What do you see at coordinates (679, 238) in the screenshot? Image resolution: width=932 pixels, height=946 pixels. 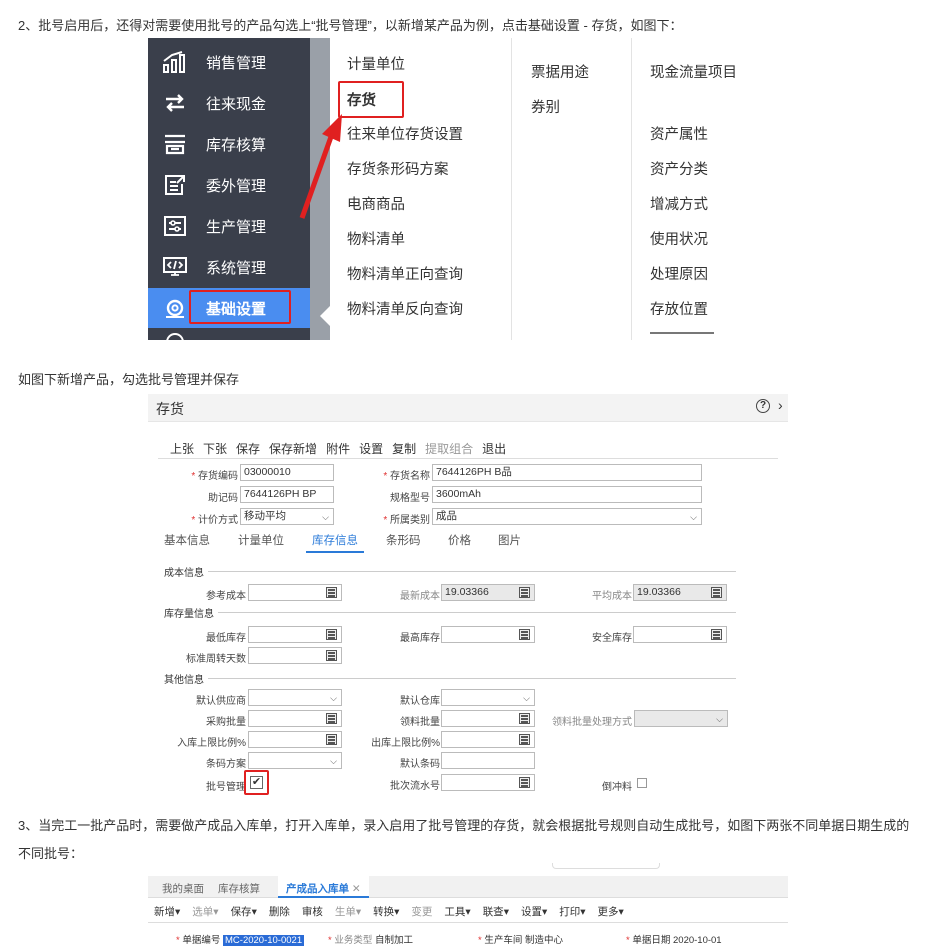 I see `menu-item-usage-status: 使用状况` at bounding box center [679, 238].